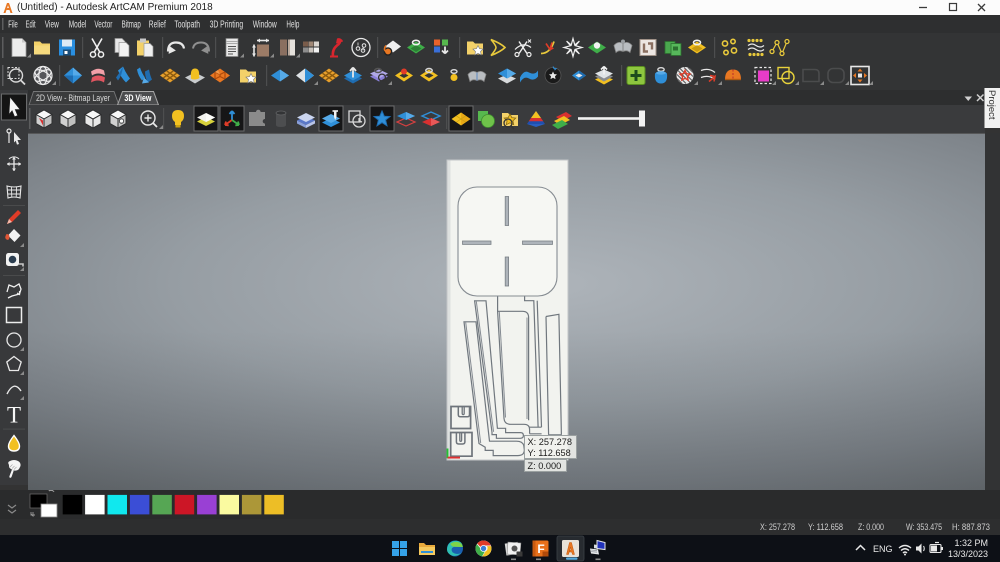 The image size is (1000, 562). I want to click on svg-text: Z: 0.000, so click(871, 527).